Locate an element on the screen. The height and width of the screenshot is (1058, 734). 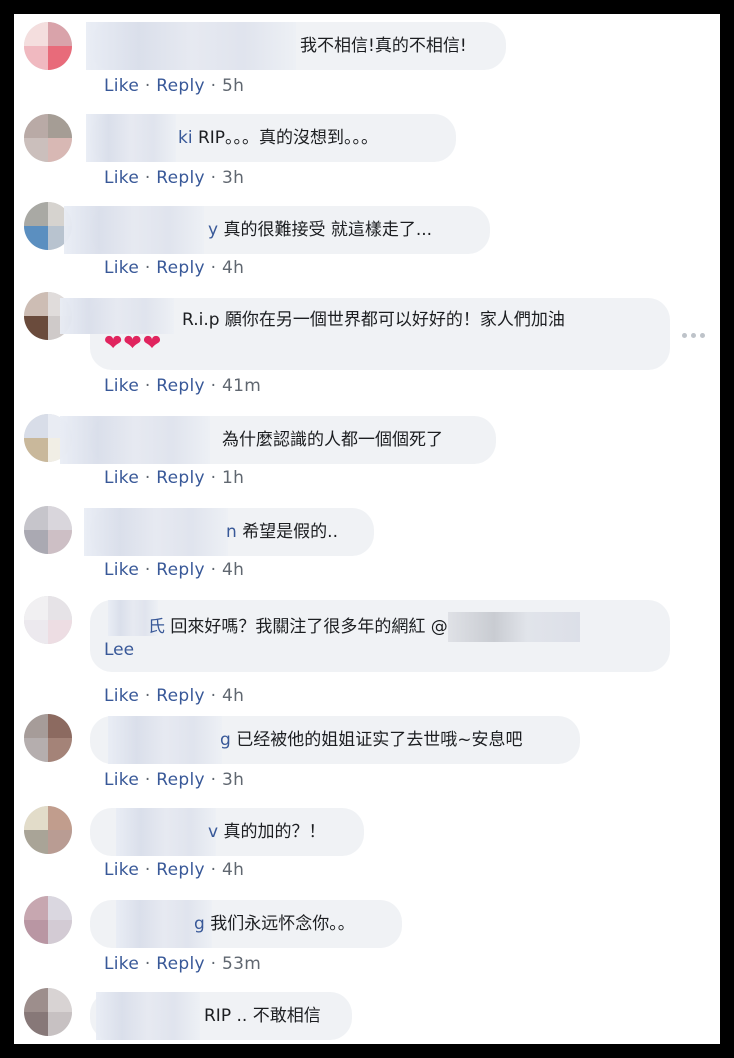
comment-actions: Like · Reply · 5h is located at coordinates (174, 86).